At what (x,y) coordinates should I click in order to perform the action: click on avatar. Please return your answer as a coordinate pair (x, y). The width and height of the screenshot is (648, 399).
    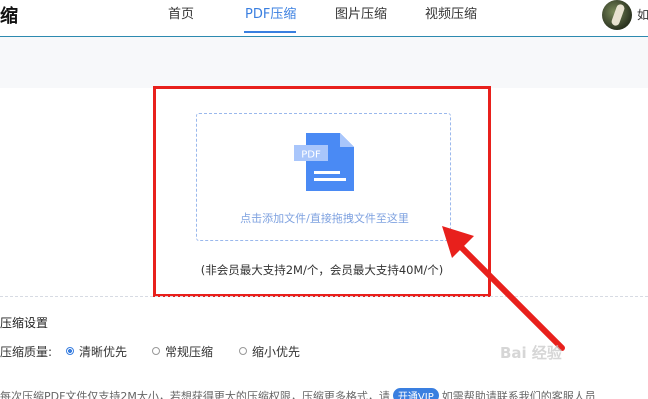
    Looking at the image, I should click on (617, 15).